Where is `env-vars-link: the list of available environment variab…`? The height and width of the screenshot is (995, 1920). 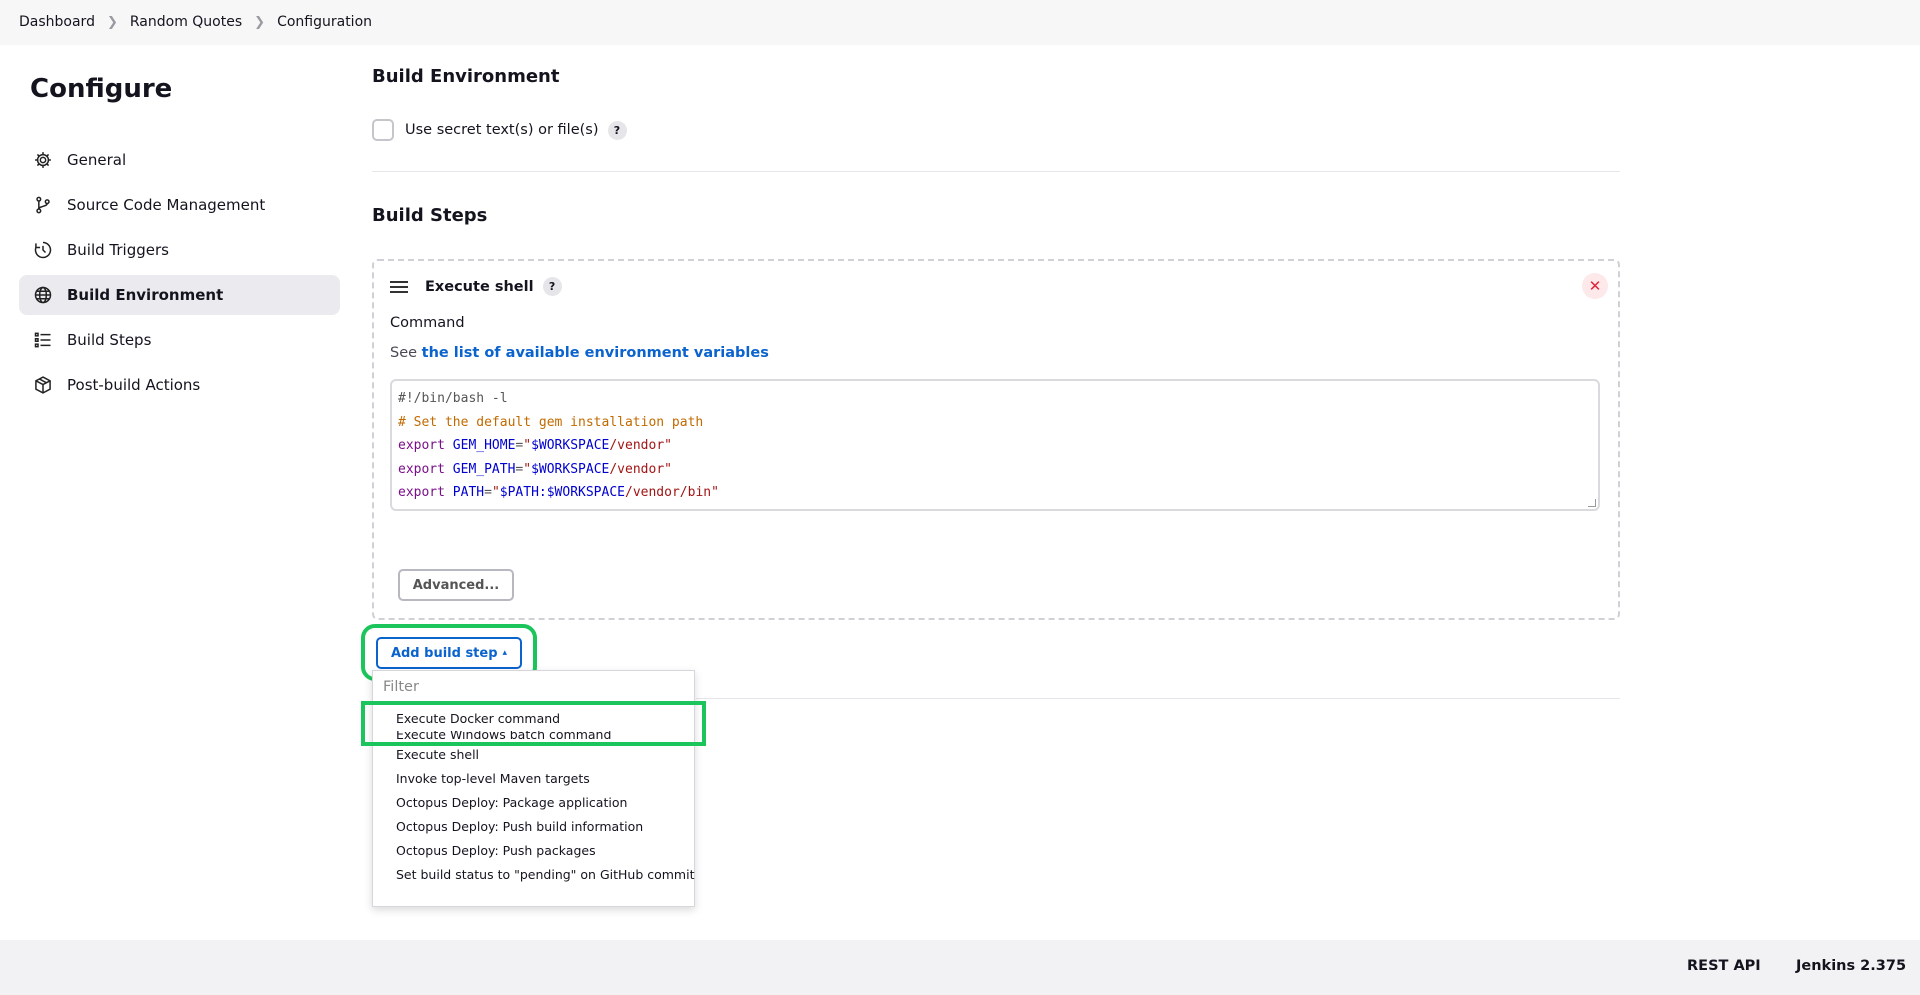
env-vars-link: the list of available environment variab… is located at coordinates (595, 353).